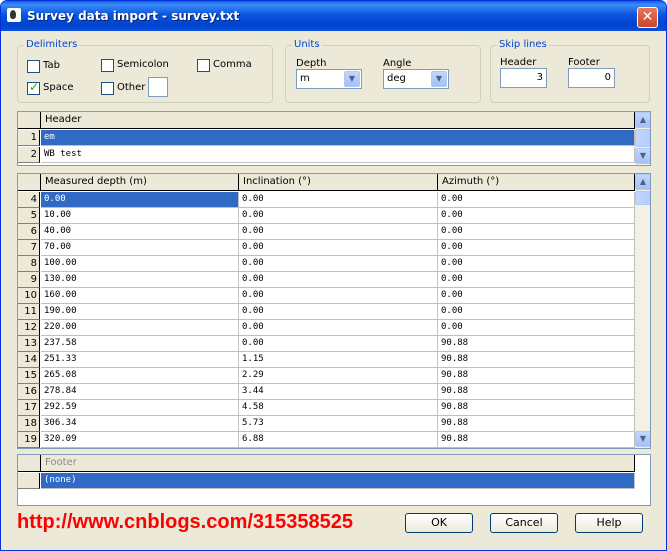 This screenshot has height=551, width=667. What do you see at coordinates (416, 79) in the screenshot?
I see `angle-select: deg ▼` at bounding box center [416, 79].